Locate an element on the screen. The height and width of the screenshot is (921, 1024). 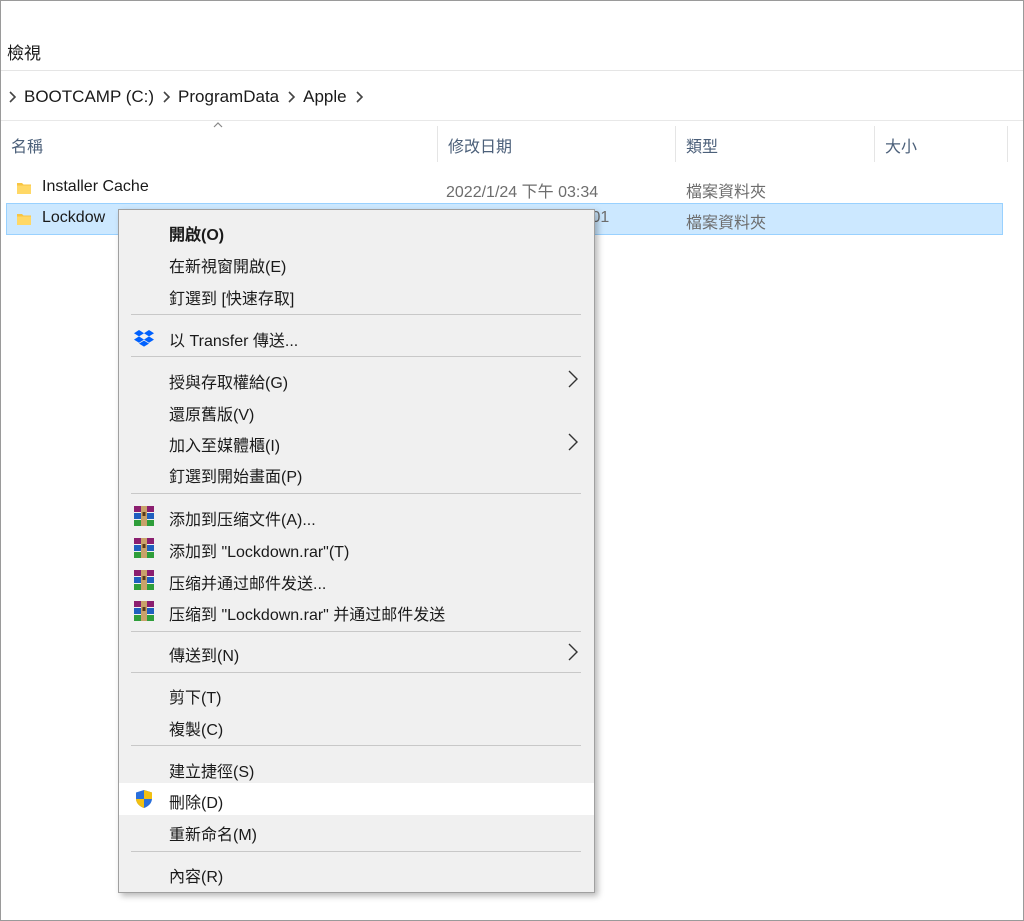
dropbox-icon is located at coordinates (144, 338).